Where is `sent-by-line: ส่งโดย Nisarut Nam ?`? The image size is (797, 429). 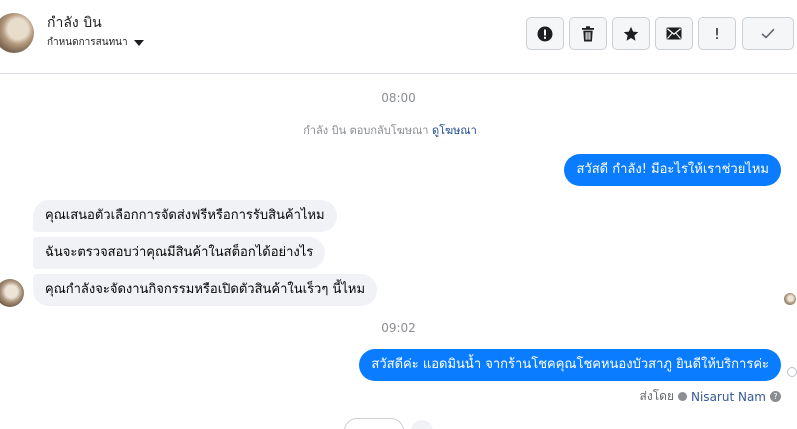 sent-by-line: ส่งโดย Nisarut Nam ? is located at coordinates (710, 396).